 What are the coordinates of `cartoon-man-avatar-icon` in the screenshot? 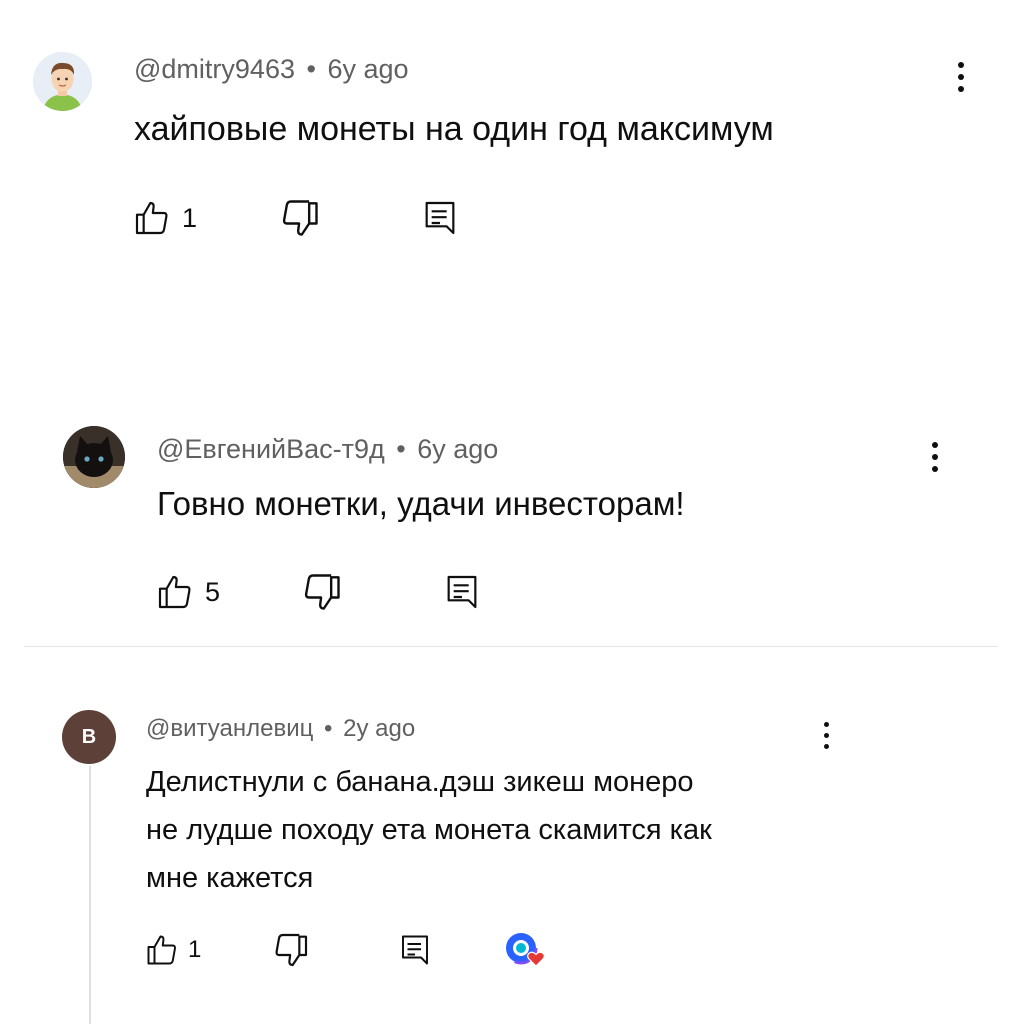 It's located at (62, 81).